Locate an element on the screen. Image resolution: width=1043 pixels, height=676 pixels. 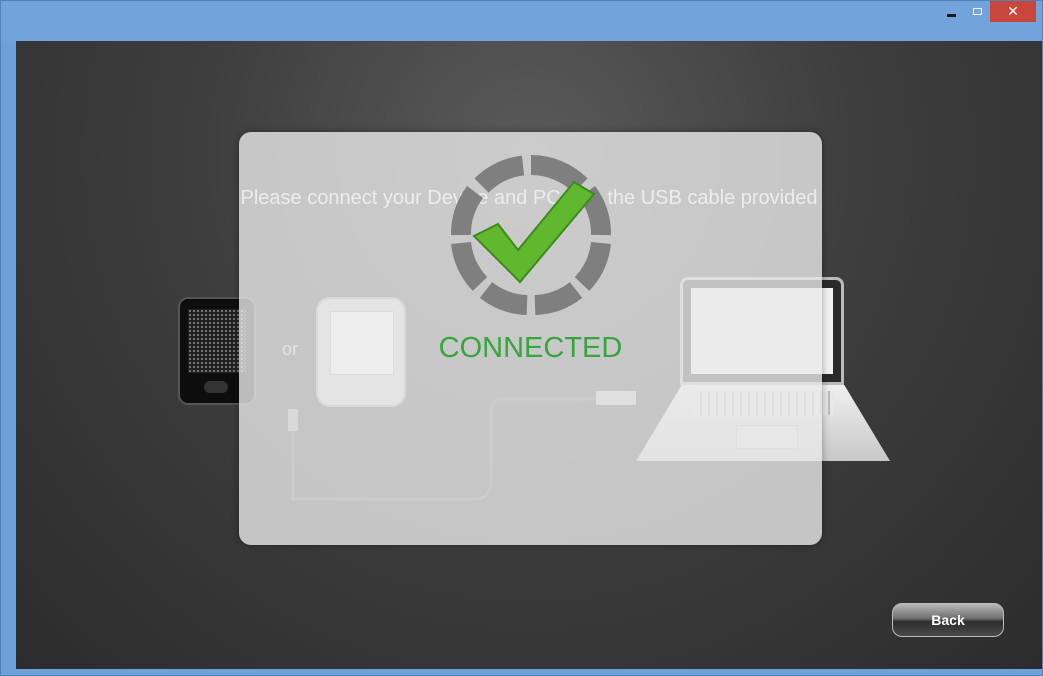
maximize-button is located at coordinates (977, 11).